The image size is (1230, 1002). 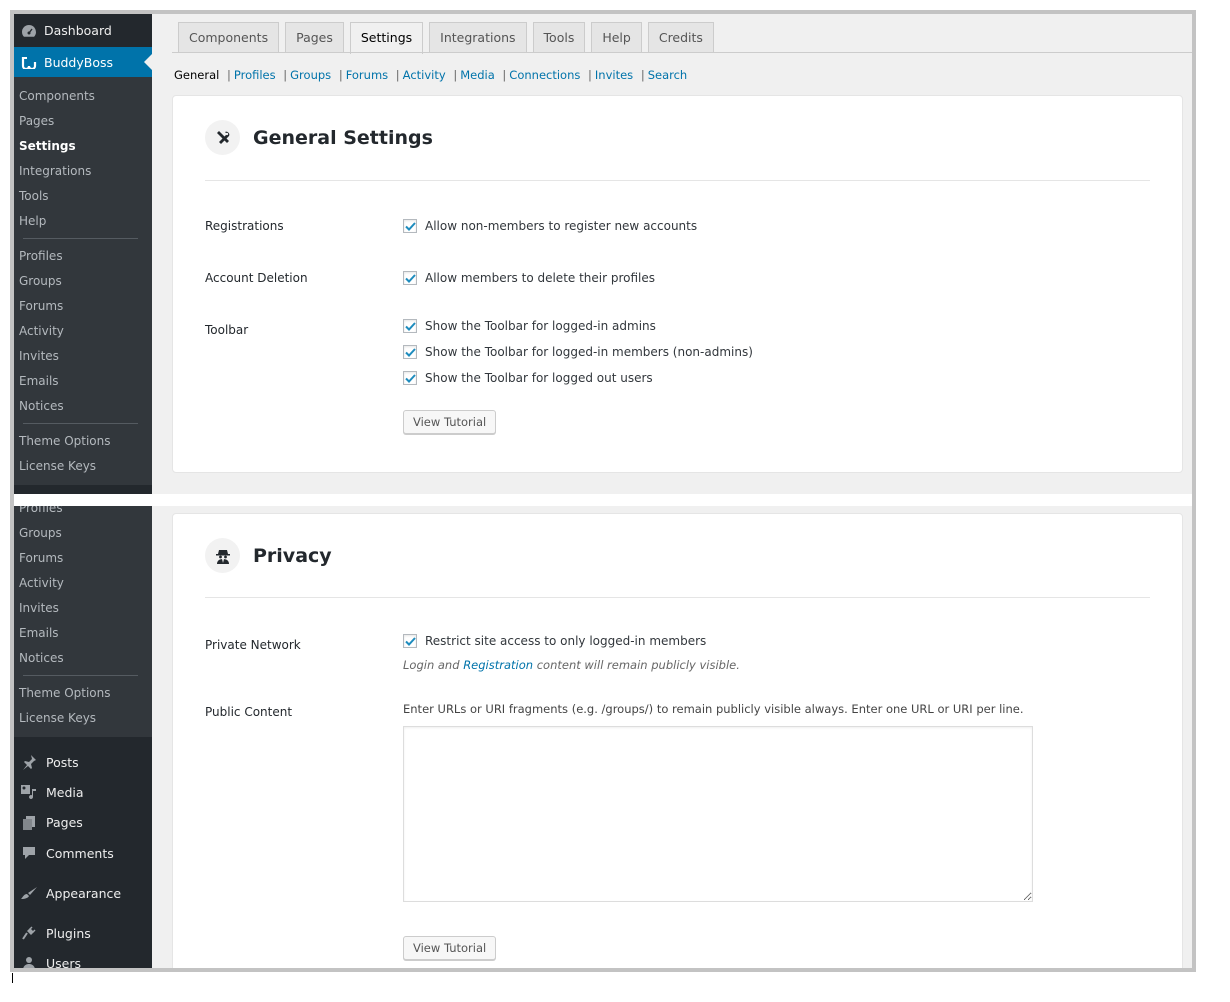 I want to click on account-deletion-checkbox, so click(x=410, y=278).